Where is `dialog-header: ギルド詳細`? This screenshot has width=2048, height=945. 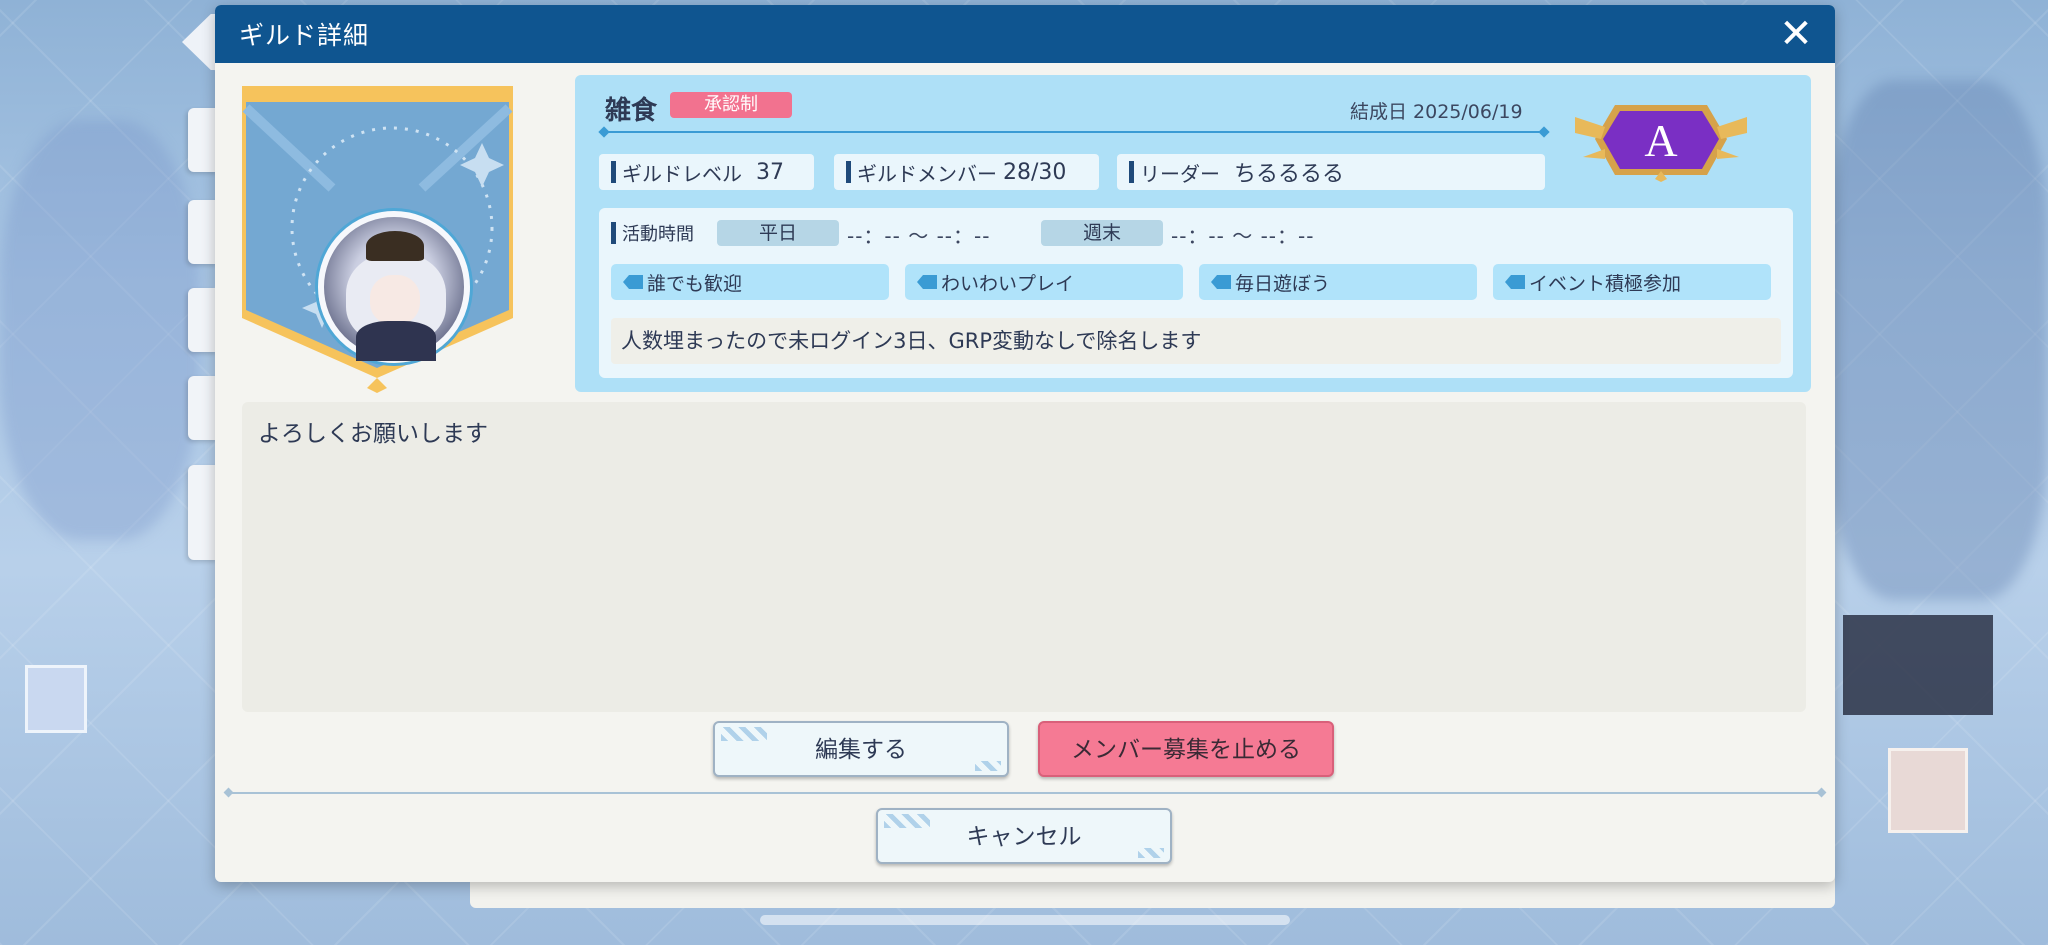 dialog-header: ギルド詳細 is located at coordinates (1025, 34).